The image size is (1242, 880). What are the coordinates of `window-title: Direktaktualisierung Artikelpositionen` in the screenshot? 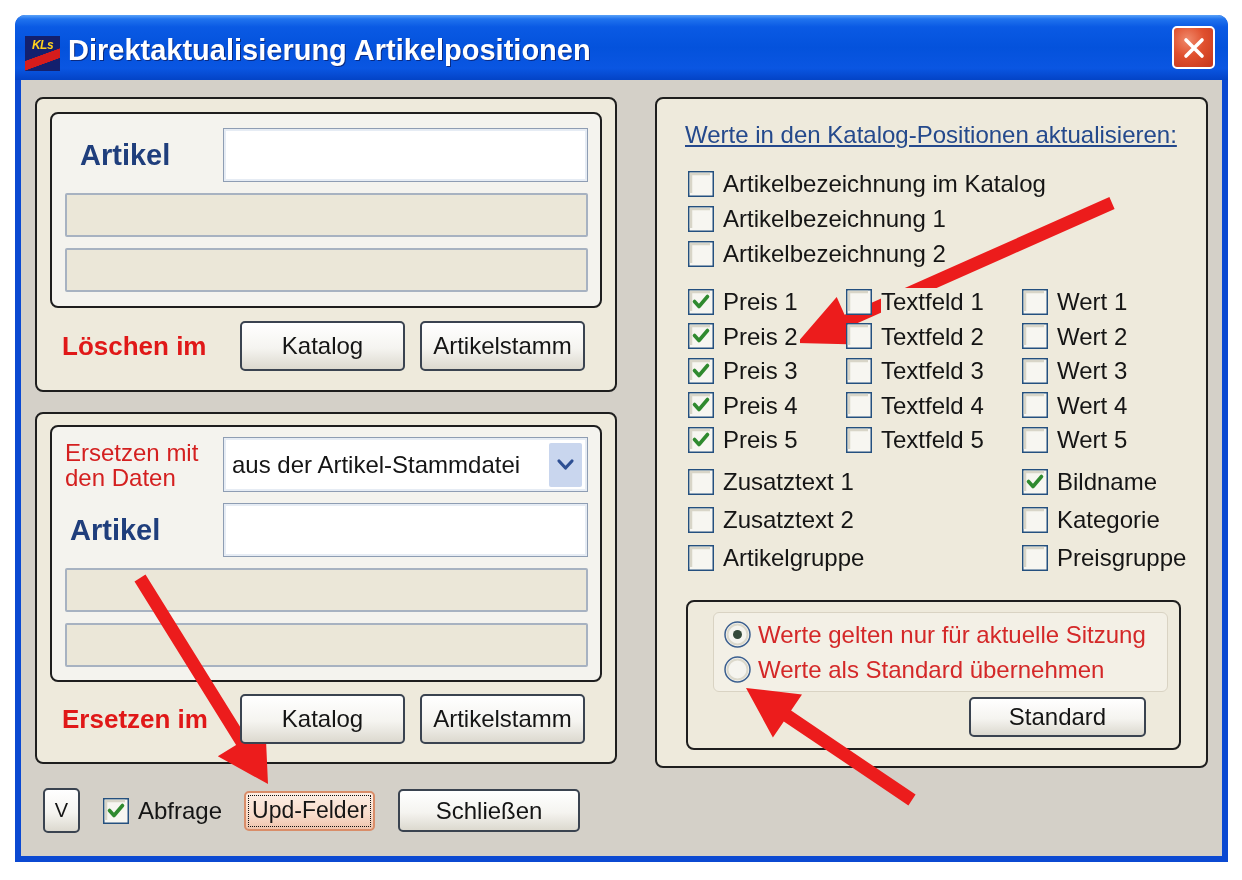 It's located at (330, 50).